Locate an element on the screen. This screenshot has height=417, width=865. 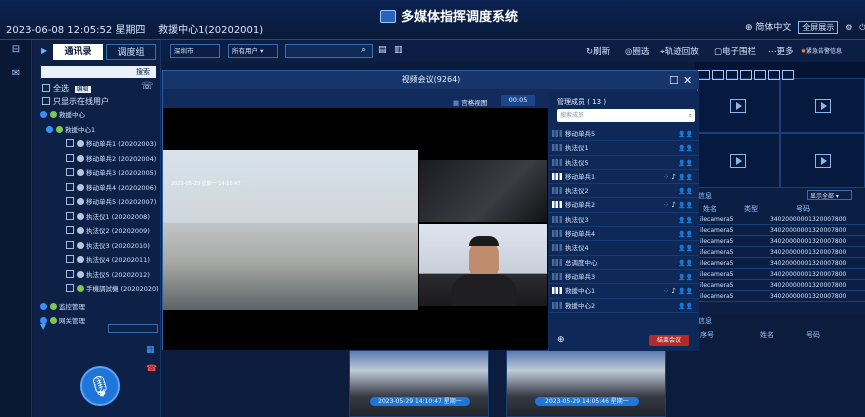
microphone-button: 🎙 is located at coordinates (100, 386).